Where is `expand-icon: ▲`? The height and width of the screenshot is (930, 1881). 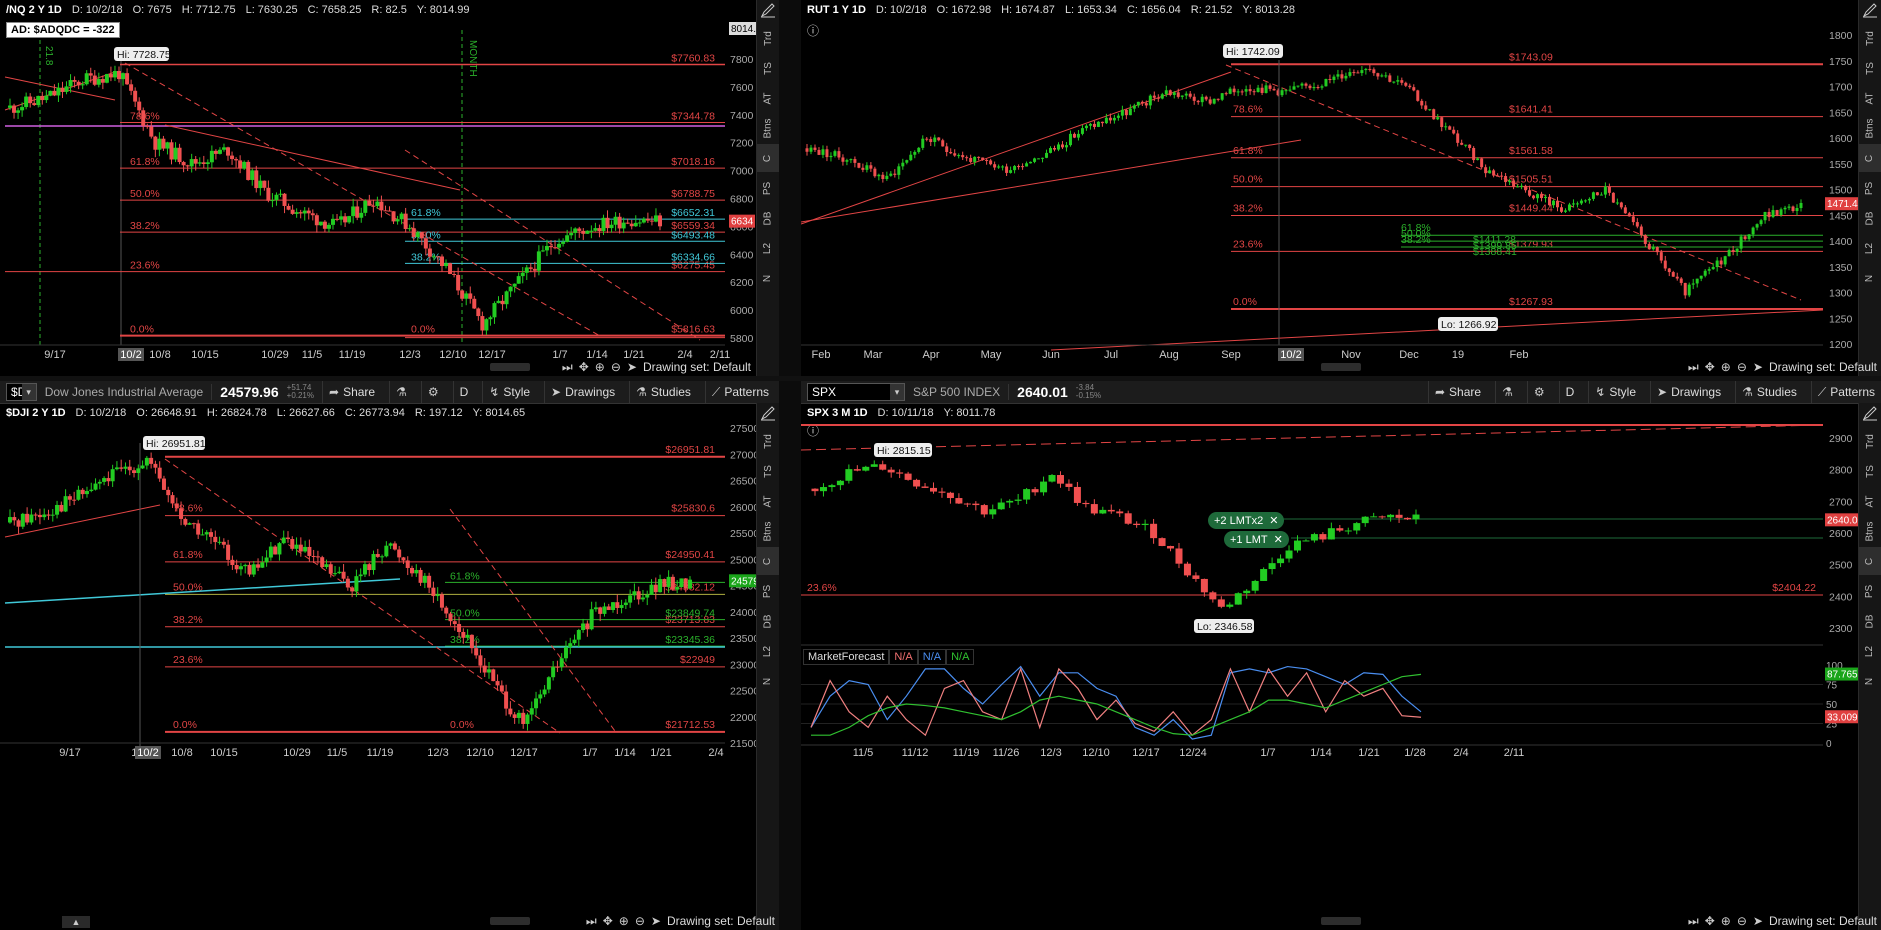 expand-icon: ▲ is located at coordinates (76, 922).